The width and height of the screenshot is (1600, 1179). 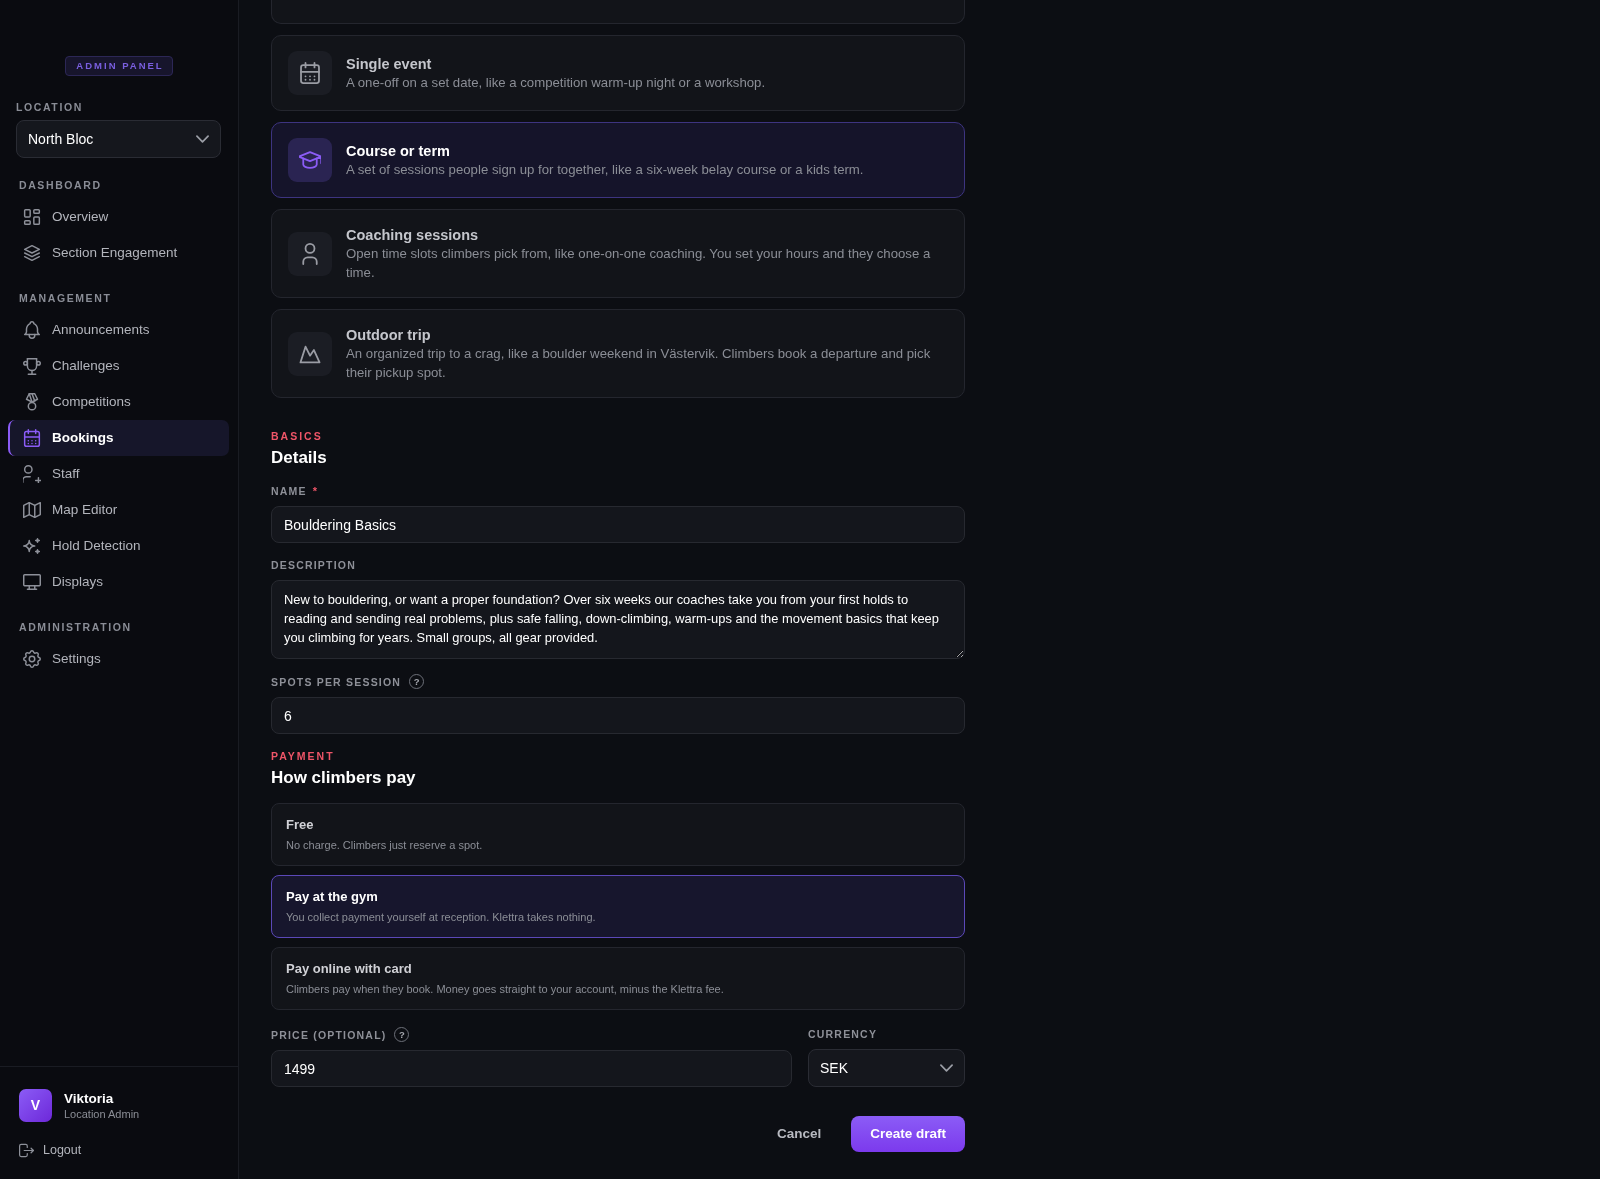 I want to click on payment-option: Free No charge. Climbers just reserve a spot., so click(x=618, y=834).